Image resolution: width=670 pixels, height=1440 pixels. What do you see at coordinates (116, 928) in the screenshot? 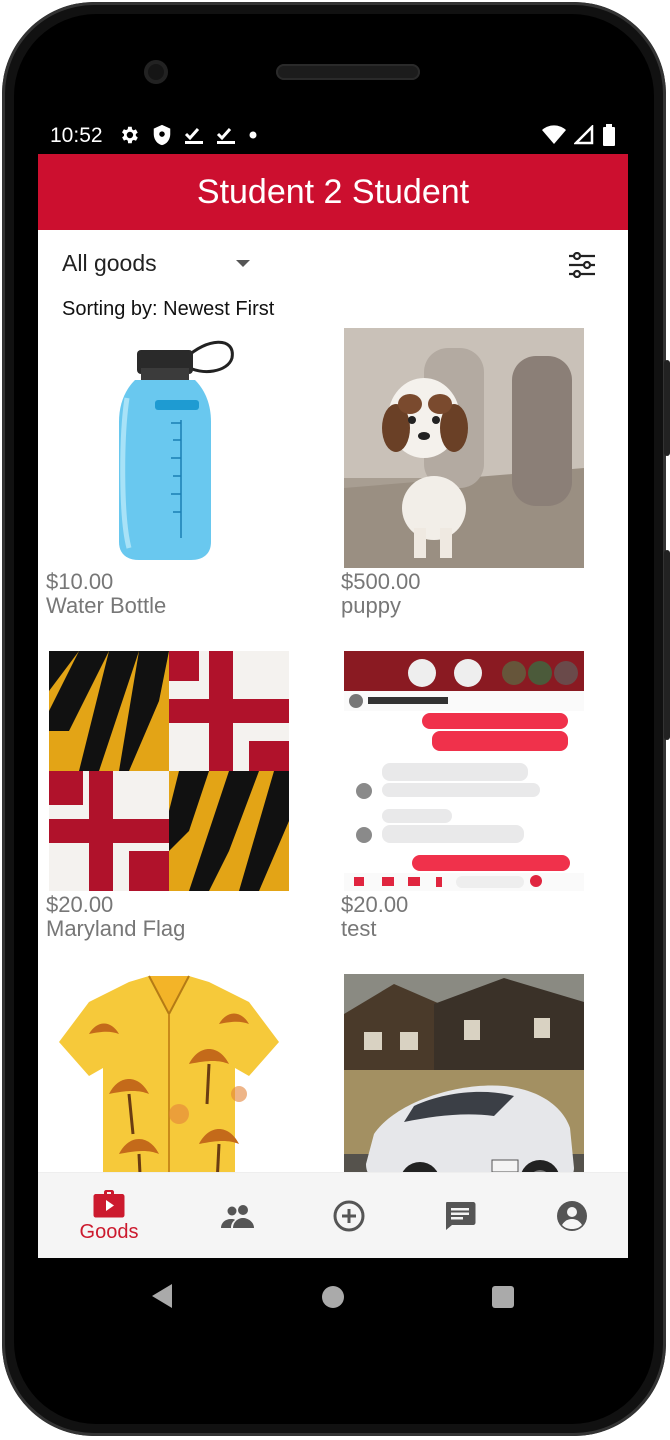
I see `listing-name: Maryland Flag` at bounding box center [116, 928].